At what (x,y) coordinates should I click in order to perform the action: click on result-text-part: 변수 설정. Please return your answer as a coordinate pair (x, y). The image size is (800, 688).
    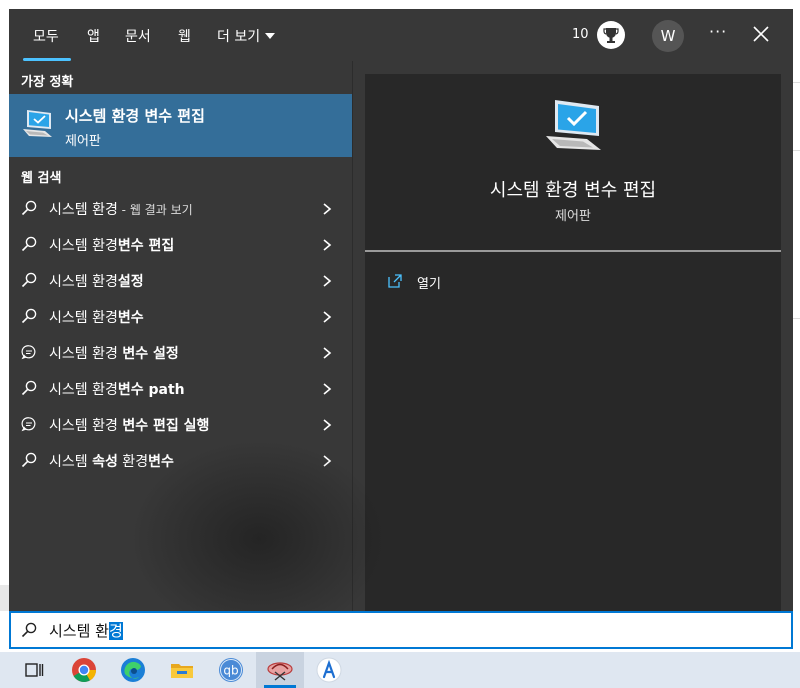
    Looking at the image, I should click on (150, 354).